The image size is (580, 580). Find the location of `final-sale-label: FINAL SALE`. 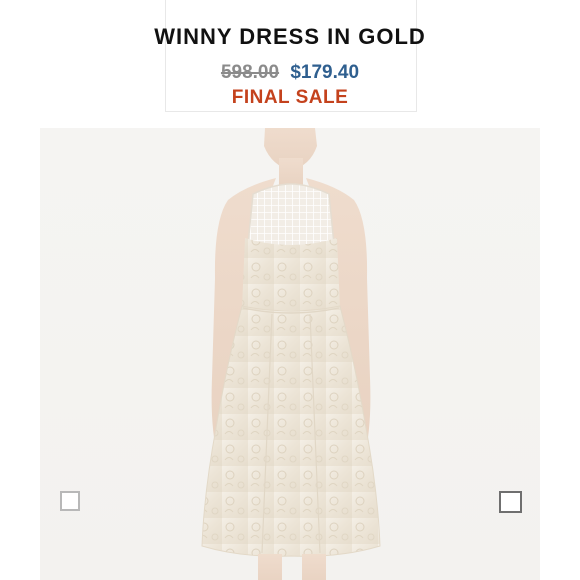

final-sale-label: FINAL SALE is located at coordinates (290, 97).